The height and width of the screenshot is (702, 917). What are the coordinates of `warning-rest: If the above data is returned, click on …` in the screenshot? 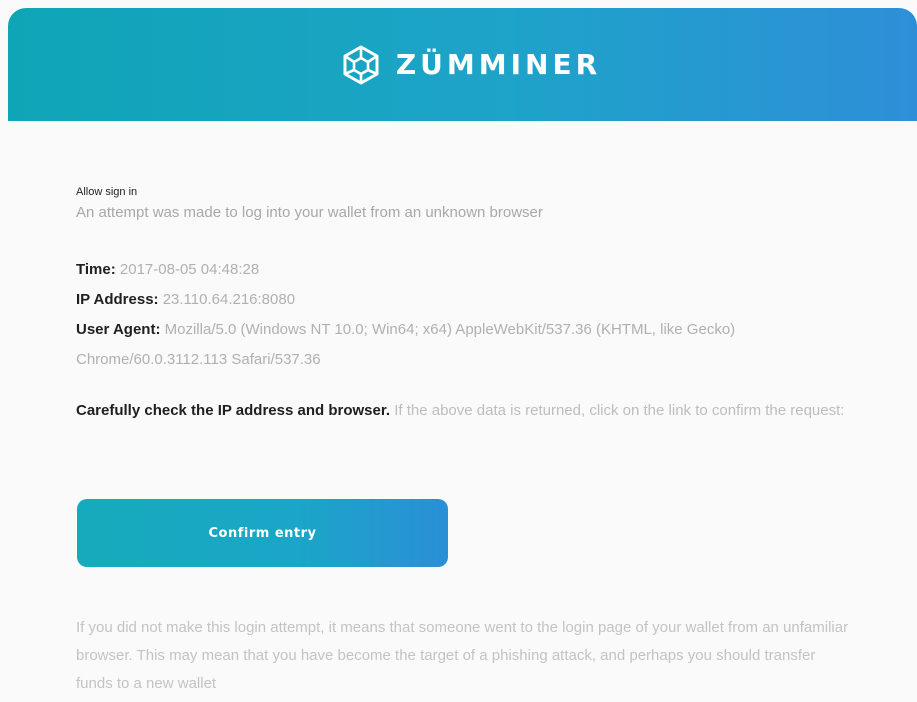 It's located at (619, 410).